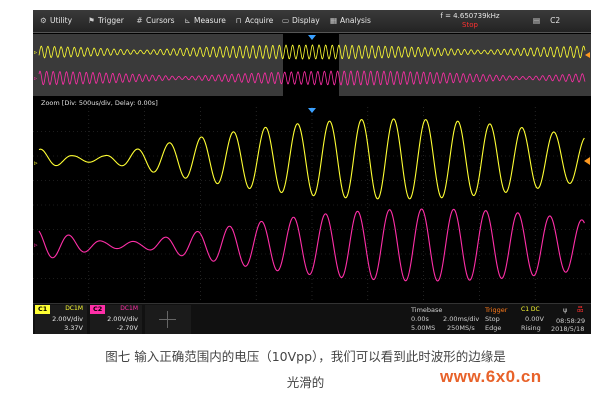 Image resolution: width=611 pixels, height=400 pixels. Describe the element at coordinates (565, 310) in the screenshot. I see `usb-icon: ψ` at that location.